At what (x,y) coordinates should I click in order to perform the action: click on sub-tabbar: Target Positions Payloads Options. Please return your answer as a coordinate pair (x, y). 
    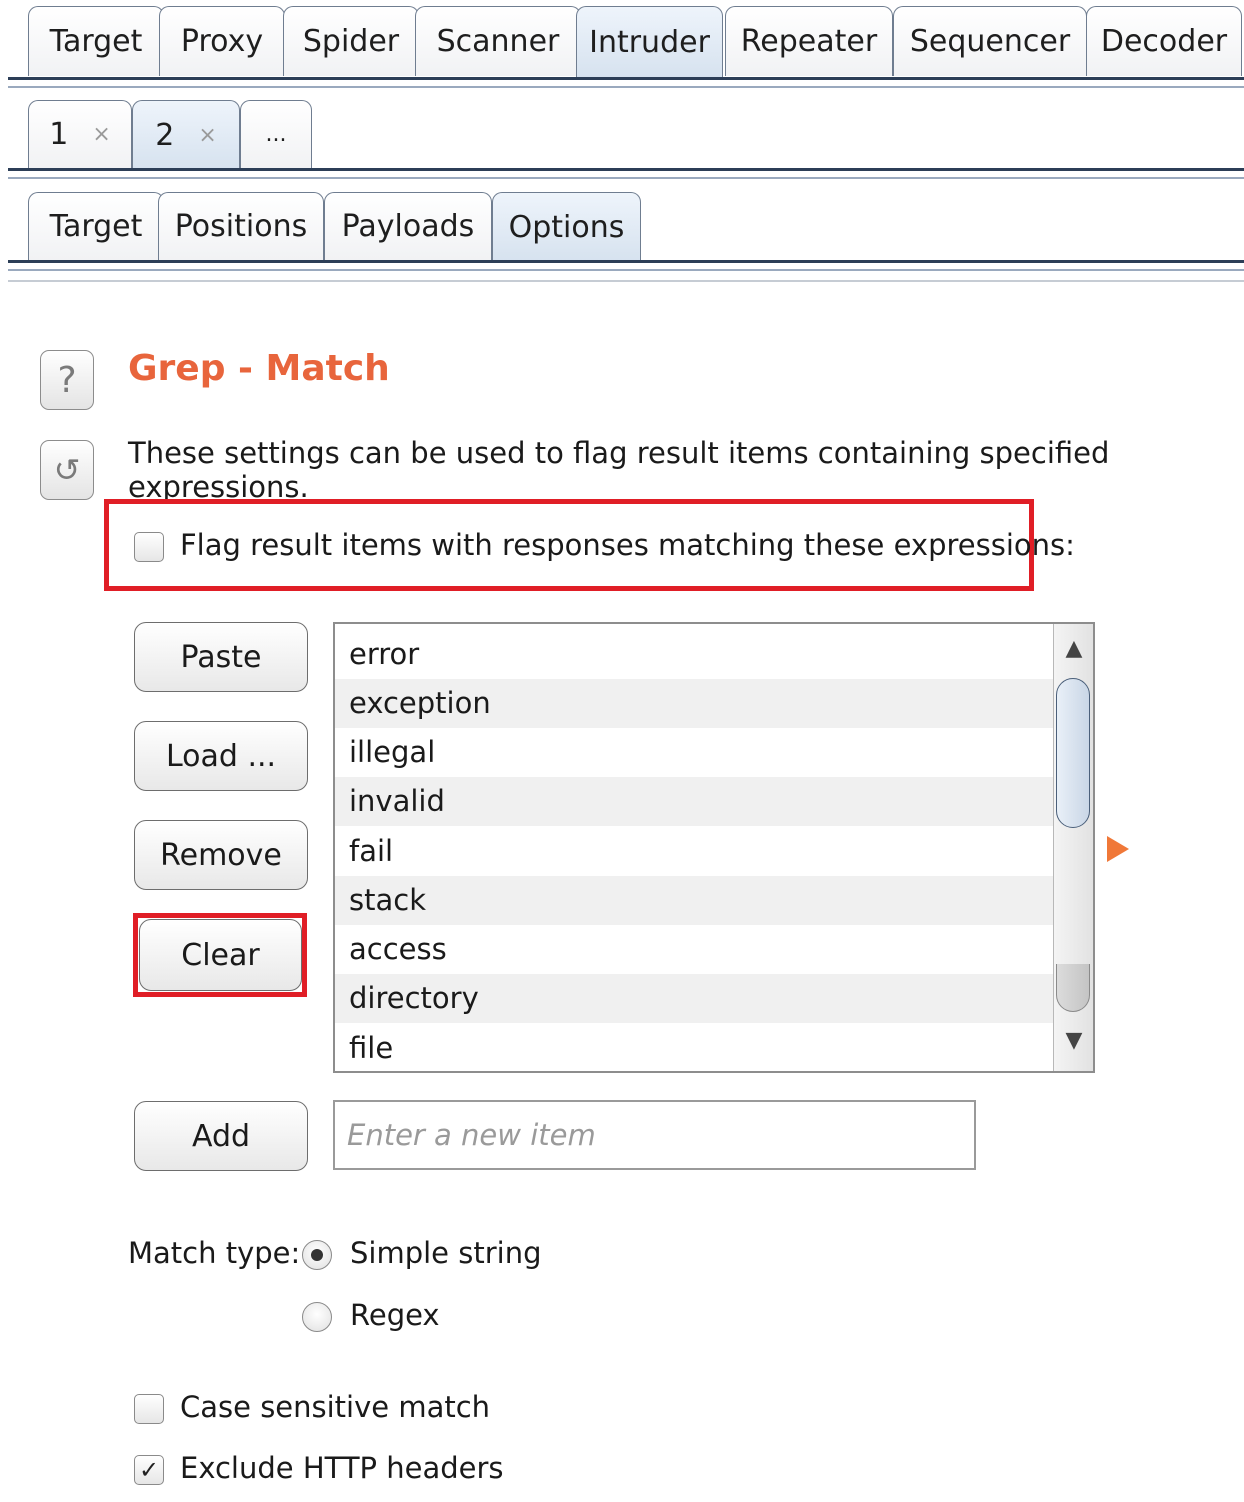
    Looking at the image, I should click on (626, 240).